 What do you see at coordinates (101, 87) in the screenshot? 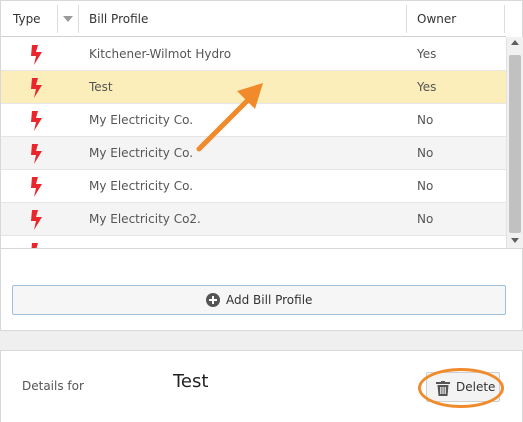
I see `bill-profile-cell: Test` at bounding box center [101, 87].